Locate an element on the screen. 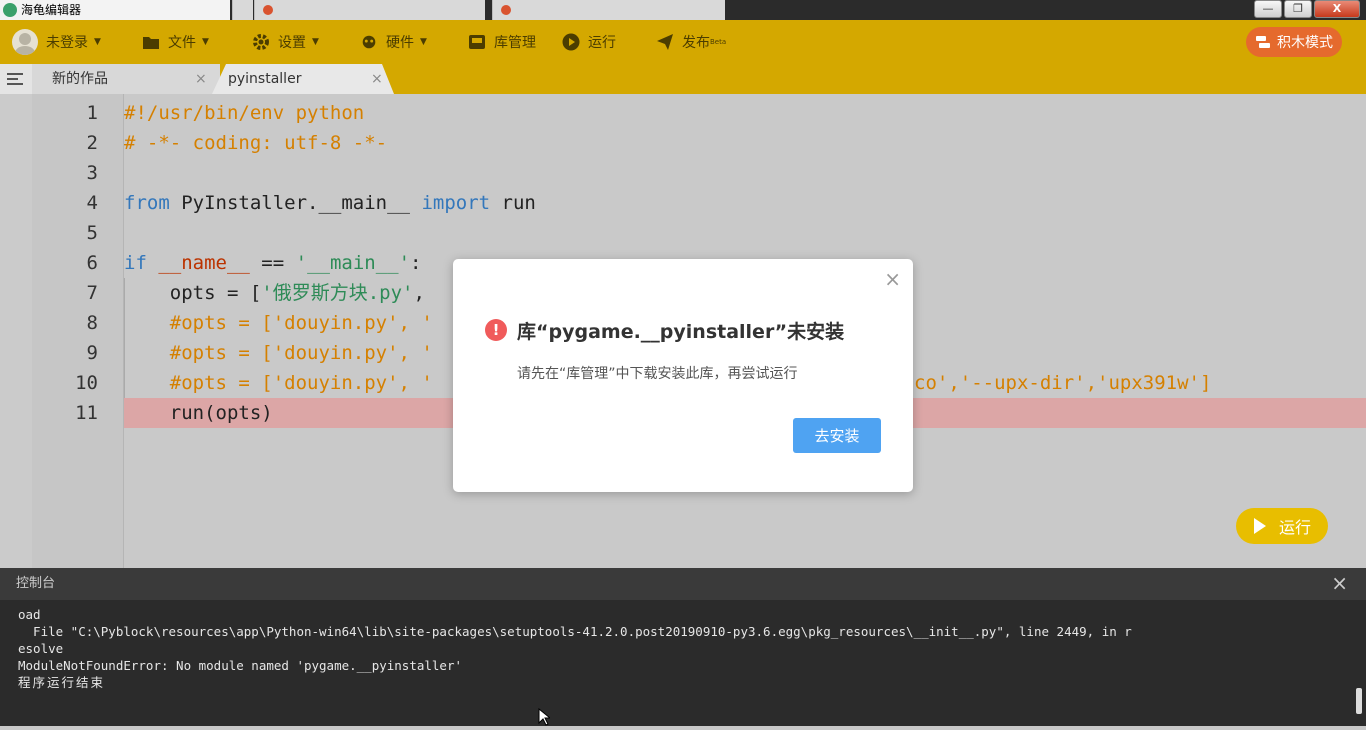 Image resolution: width=1366 pixels, height=730 pixels. console-close-icon: × is located at coordinates (1339, 583).